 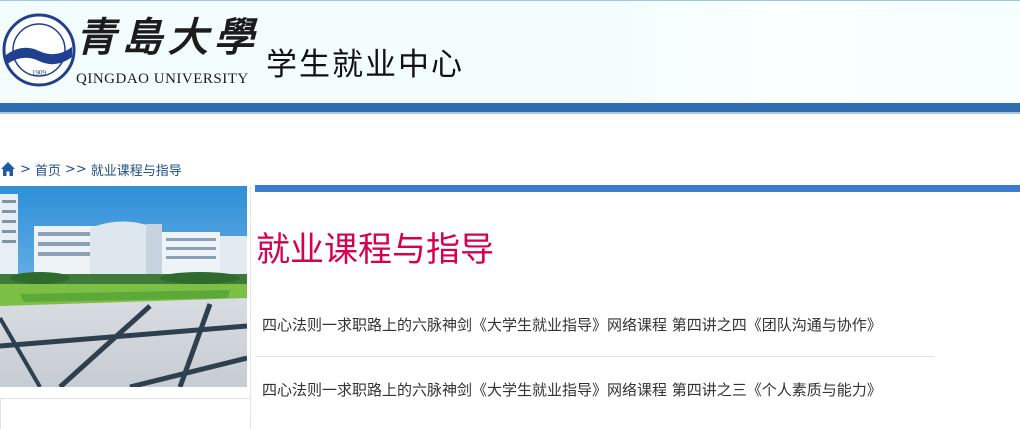 What do you see at coordinates (123, 286) in the screenshot?
I see `campus-photo` at bounding box center [123, 286].